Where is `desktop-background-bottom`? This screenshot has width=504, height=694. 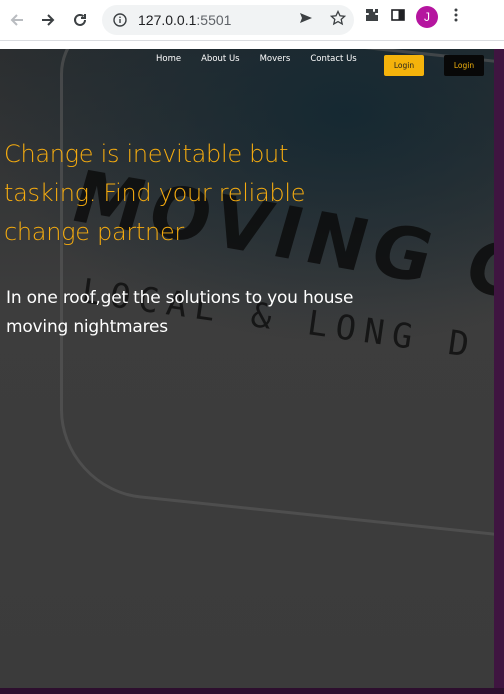
desktop-background-bottom is located at coordinates (252, 691).